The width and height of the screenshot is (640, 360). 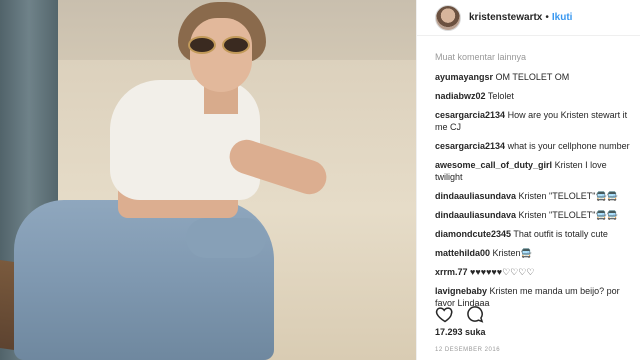 I want to click on comment-username: nadiabwz02, so click(x=460, y=96).